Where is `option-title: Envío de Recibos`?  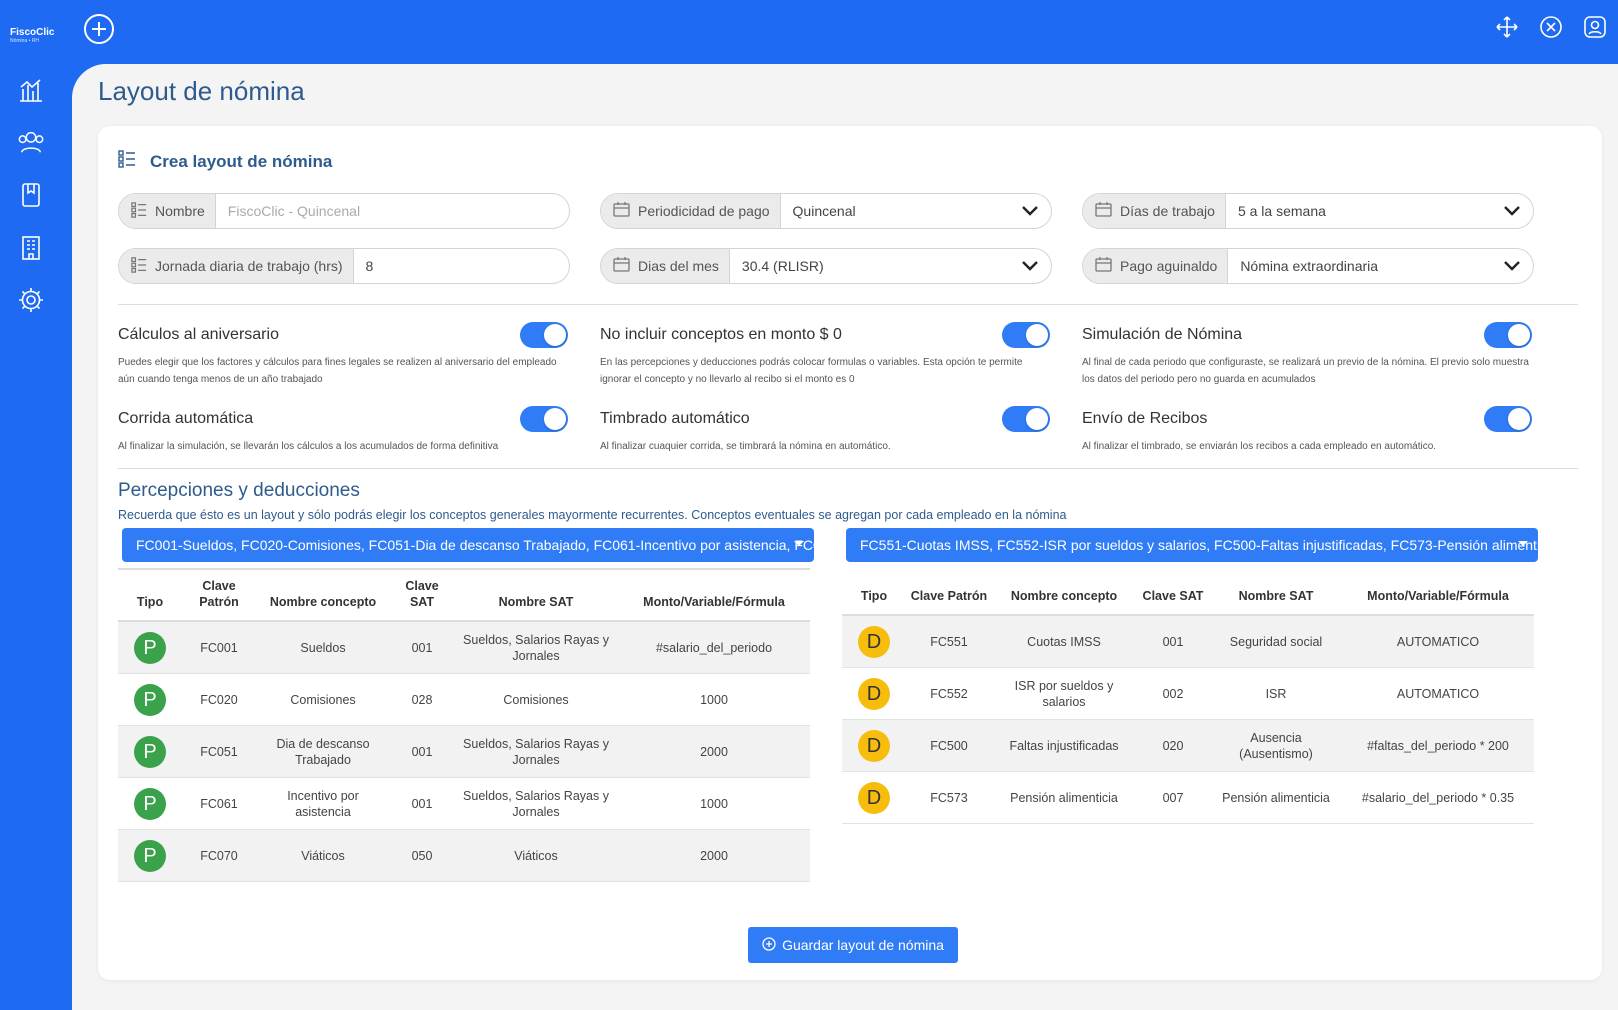
option-title: Envío de Recibos is located at coordinates (1145, 418).